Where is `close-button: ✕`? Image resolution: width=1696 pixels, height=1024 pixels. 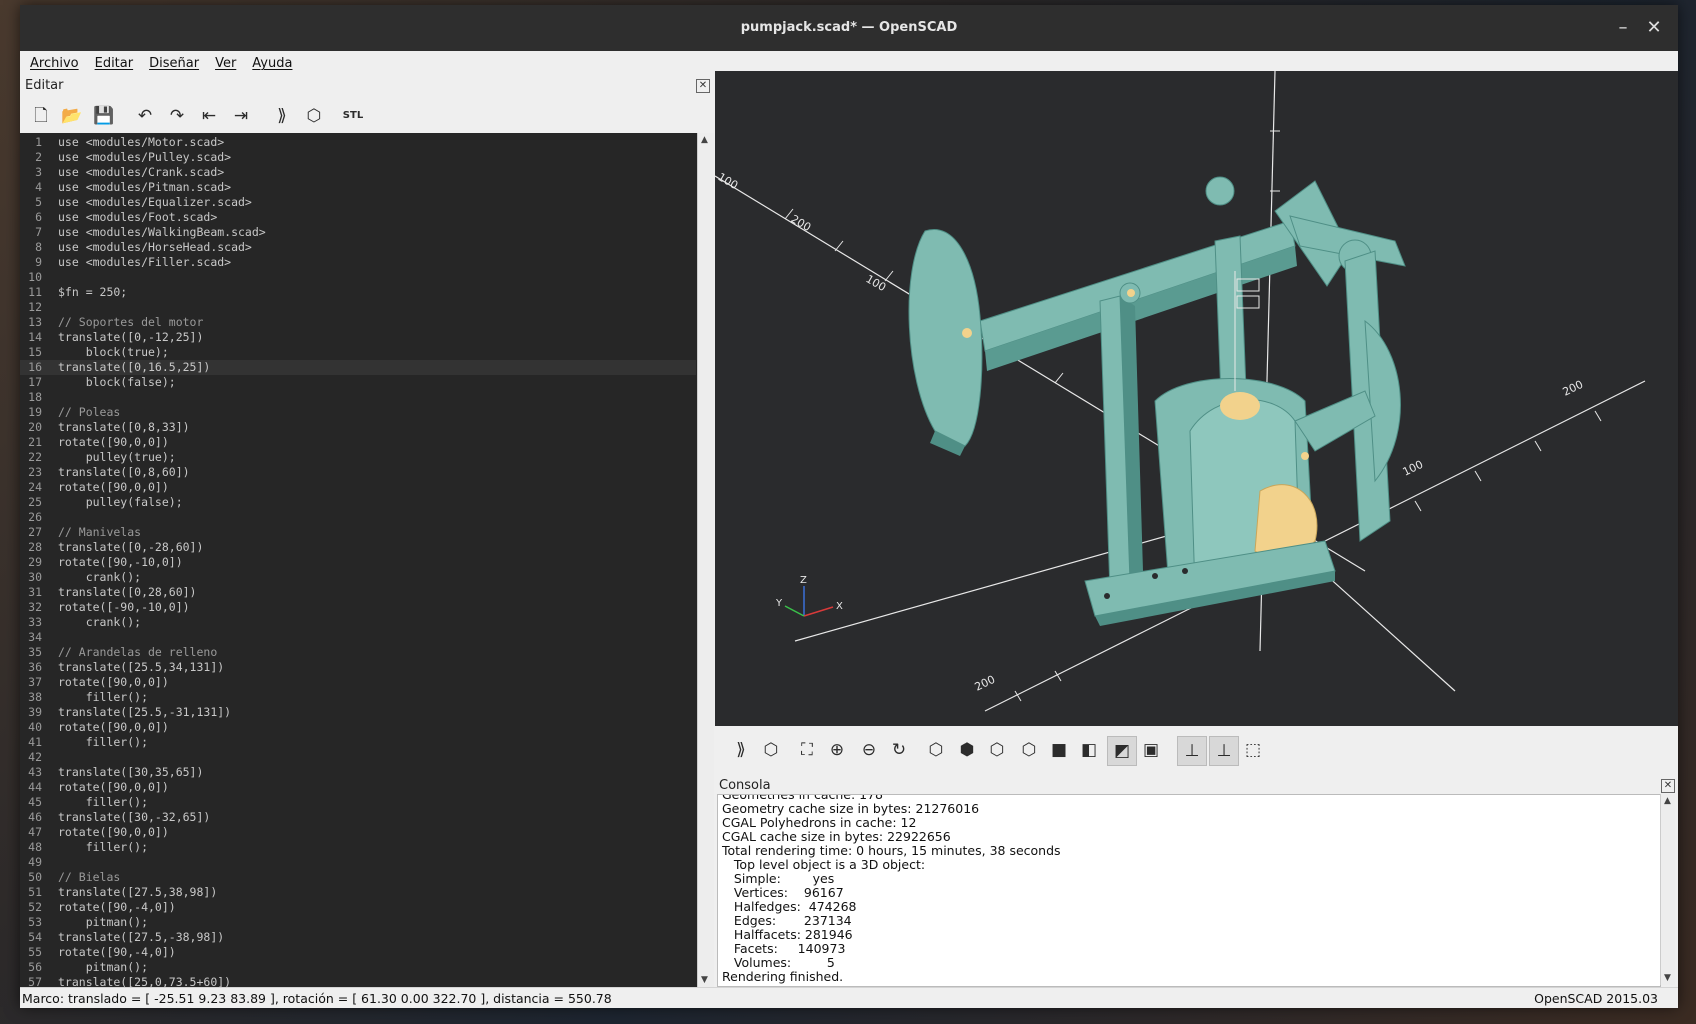 close-button: ✕ is located at coordinates (1654, 28).